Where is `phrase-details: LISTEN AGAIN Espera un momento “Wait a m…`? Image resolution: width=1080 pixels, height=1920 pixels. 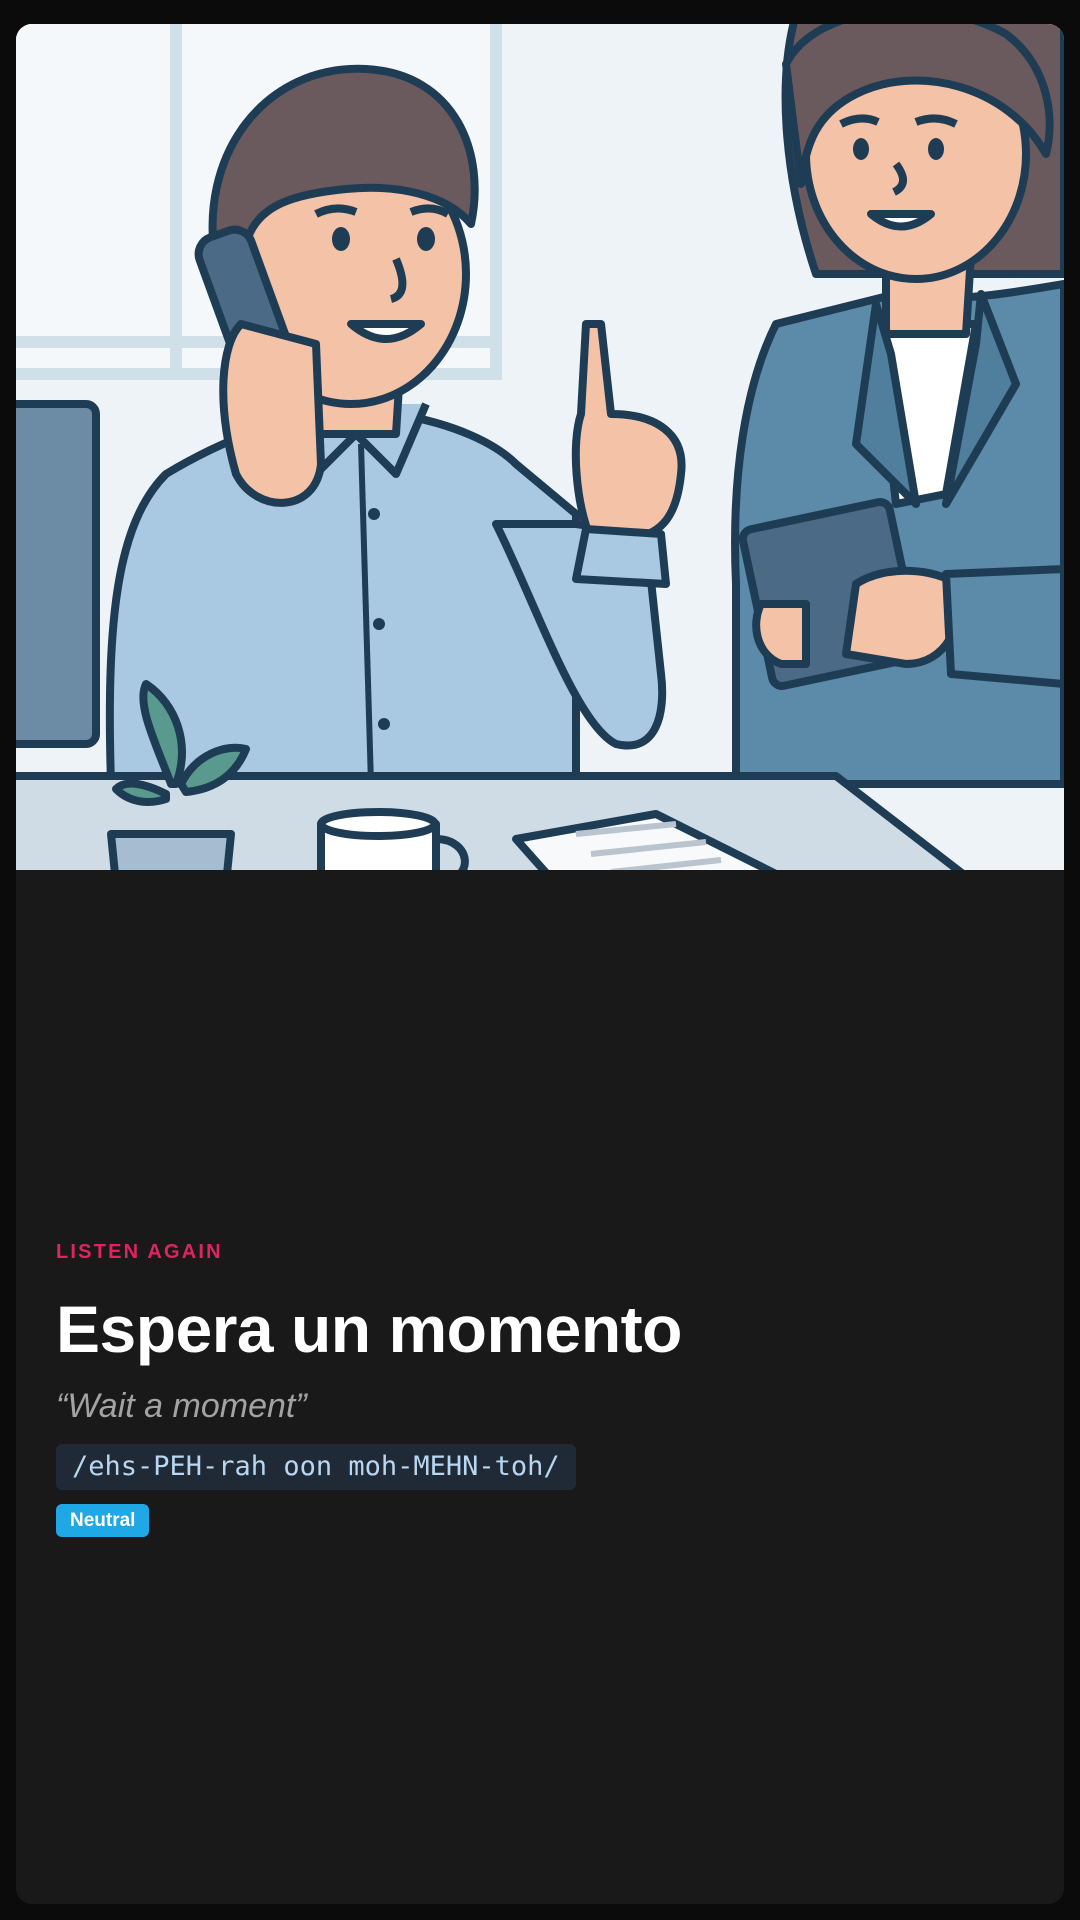 phrase-details: LISTEN AGAIN Espera un momento “Wait a m… is located at coordinates (540, 1388).